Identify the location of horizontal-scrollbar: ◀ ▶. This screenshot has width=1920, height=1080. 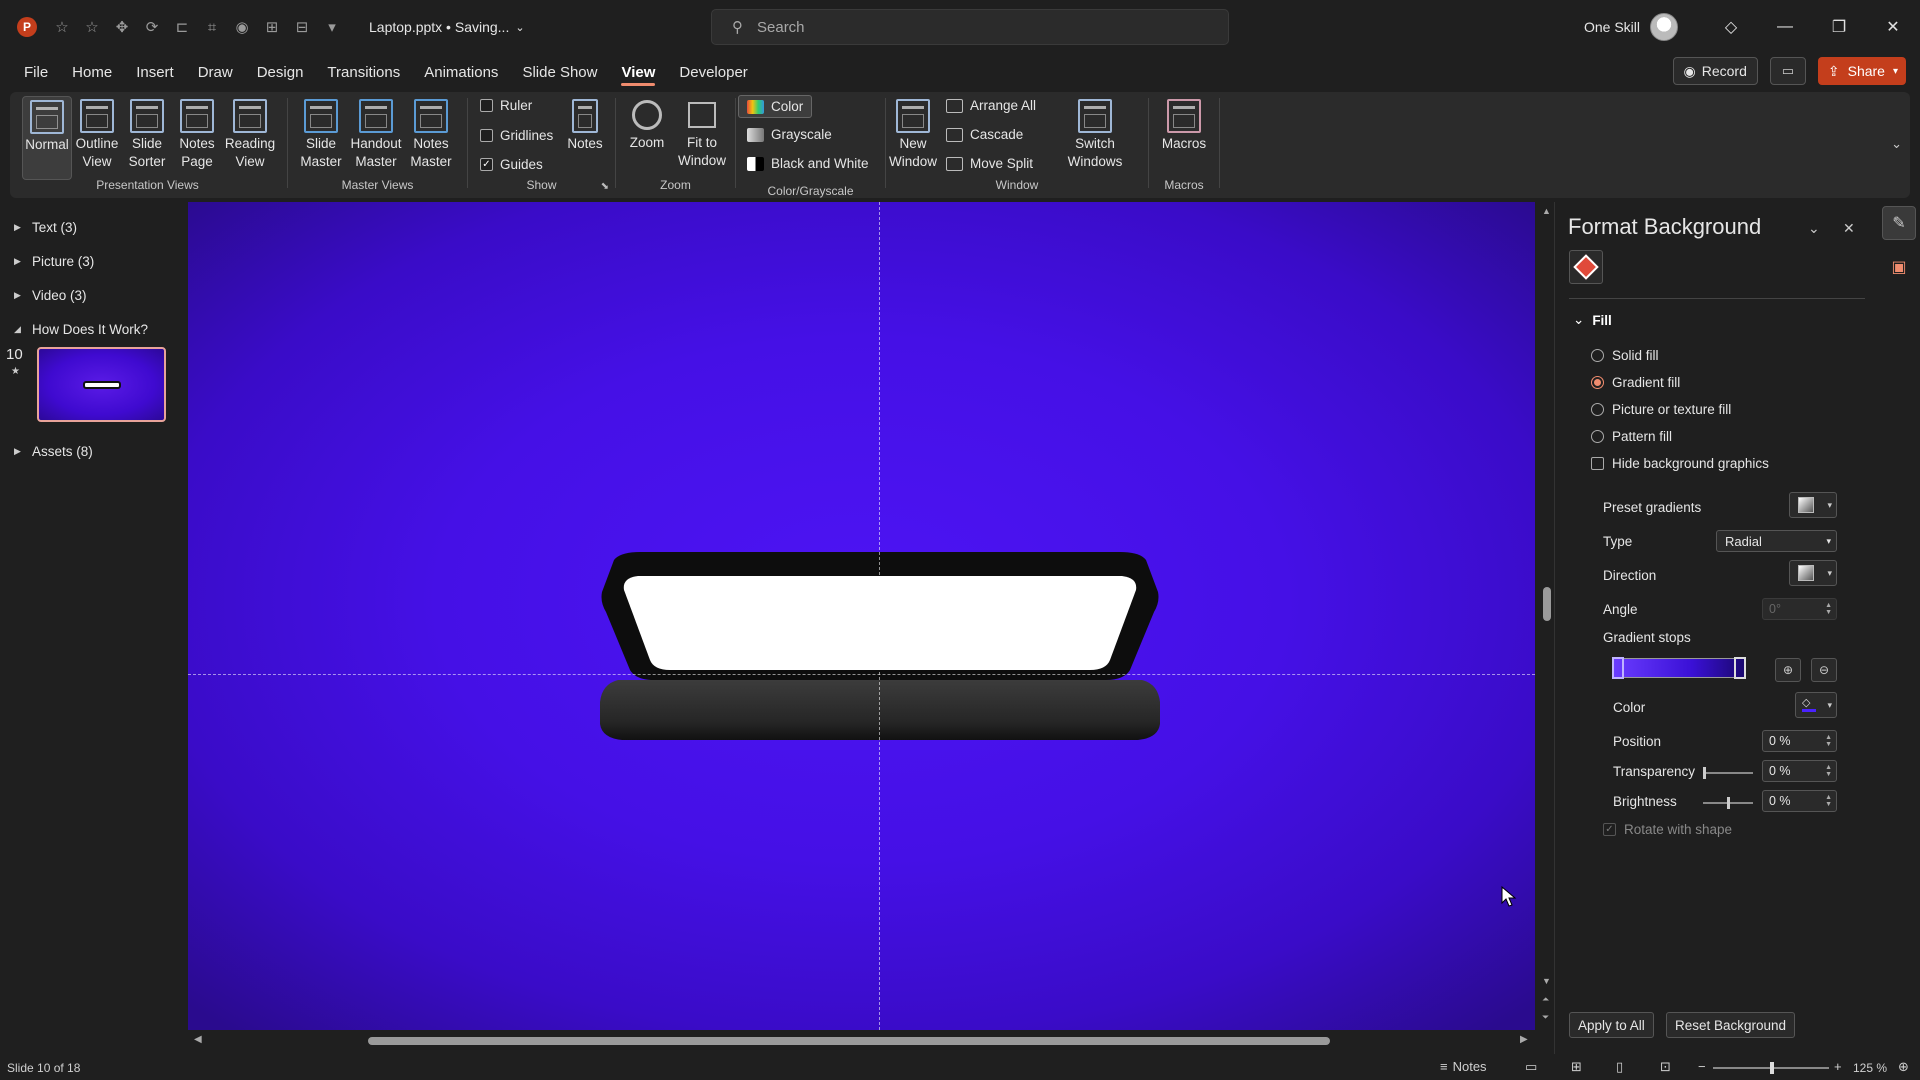
(861, 1040).